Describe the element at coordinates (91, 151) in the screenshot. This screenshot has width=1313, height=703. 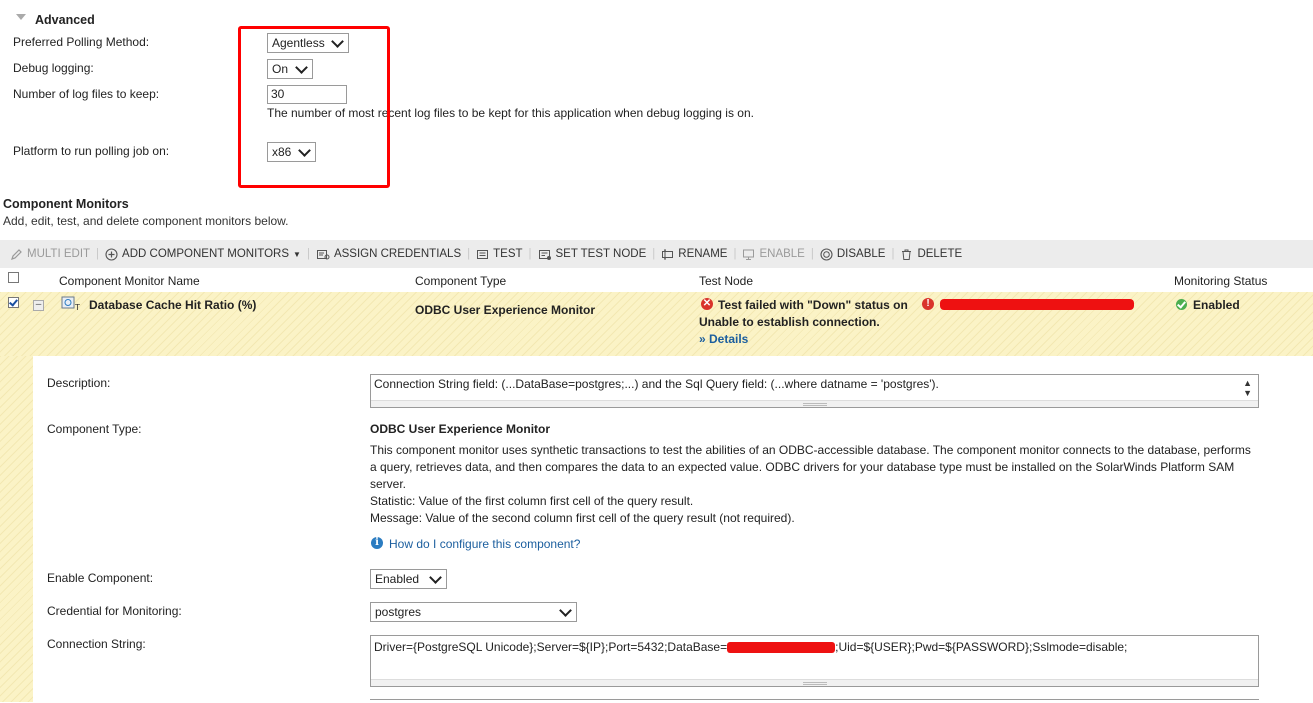
I see `platform-label: Platform to run polling job on:` at that location.